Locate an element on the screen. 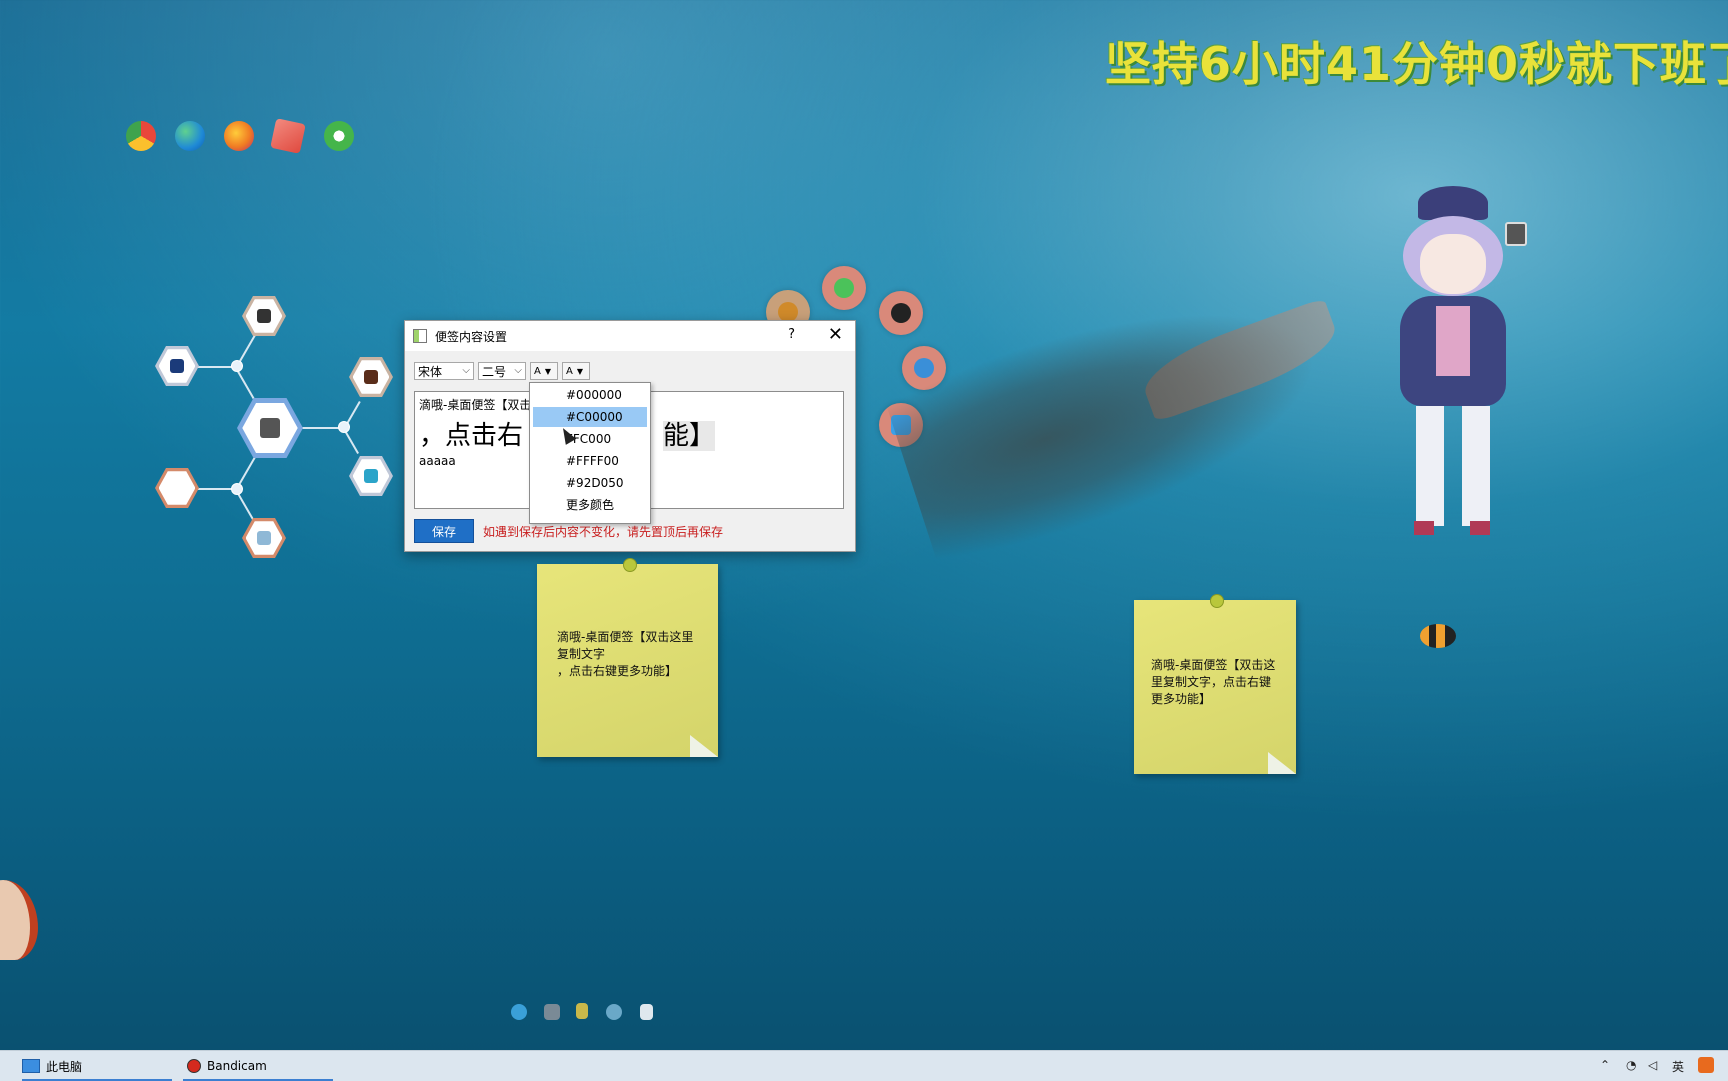  photoshop-icon is located at coordinates (176, 366).